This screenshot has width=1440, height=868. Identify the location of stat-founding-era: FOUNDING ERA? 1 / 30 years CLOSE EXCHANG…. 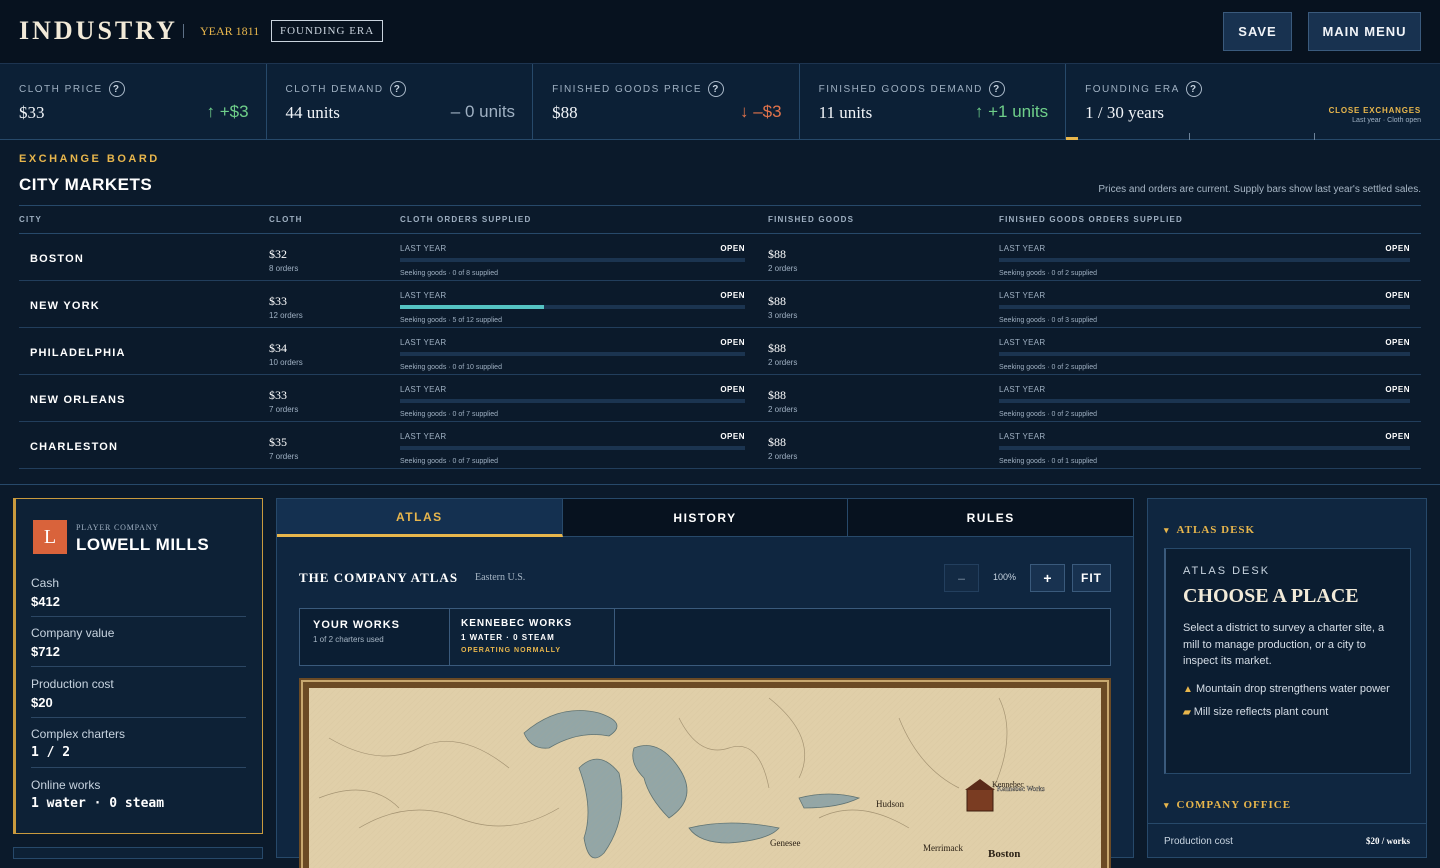
(1253, 102).